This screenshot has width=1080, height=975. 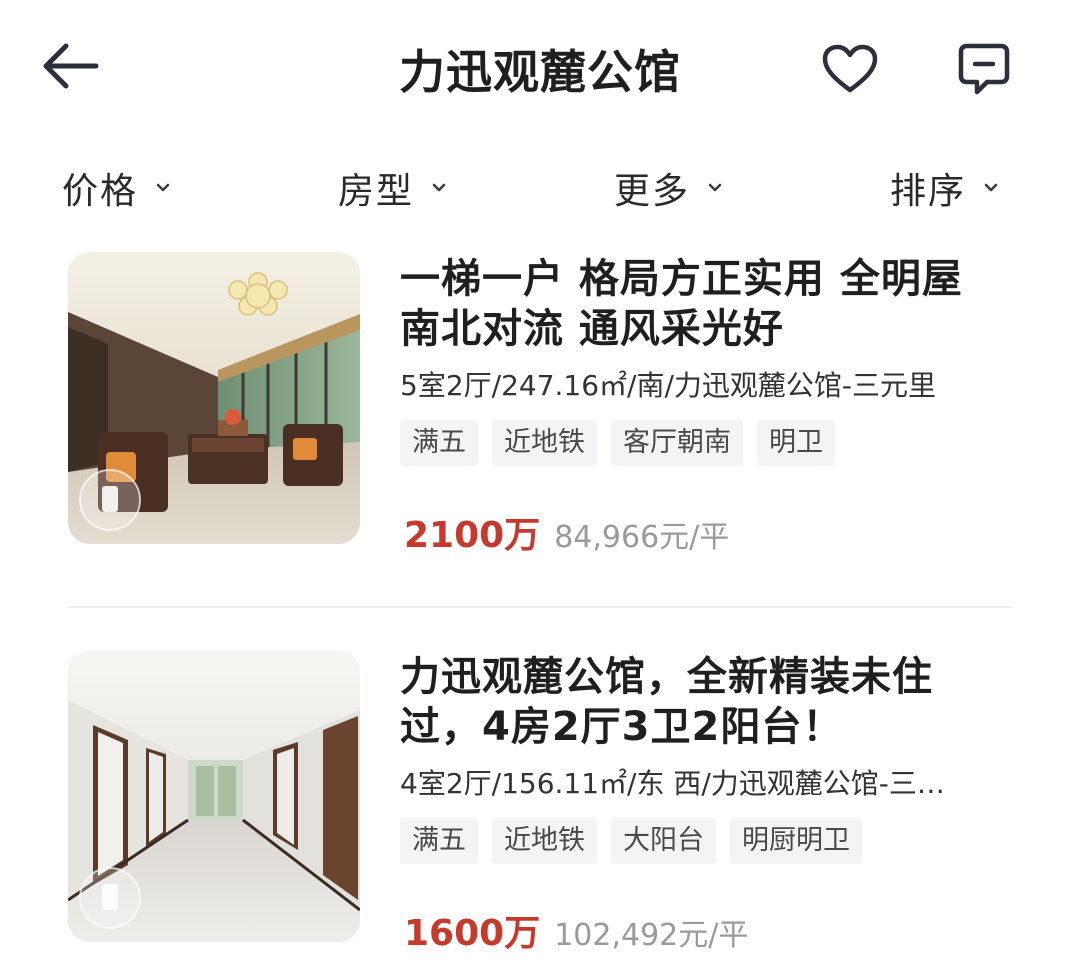 I want to click on chat-bubble-icon, so click(x=984, y=71).